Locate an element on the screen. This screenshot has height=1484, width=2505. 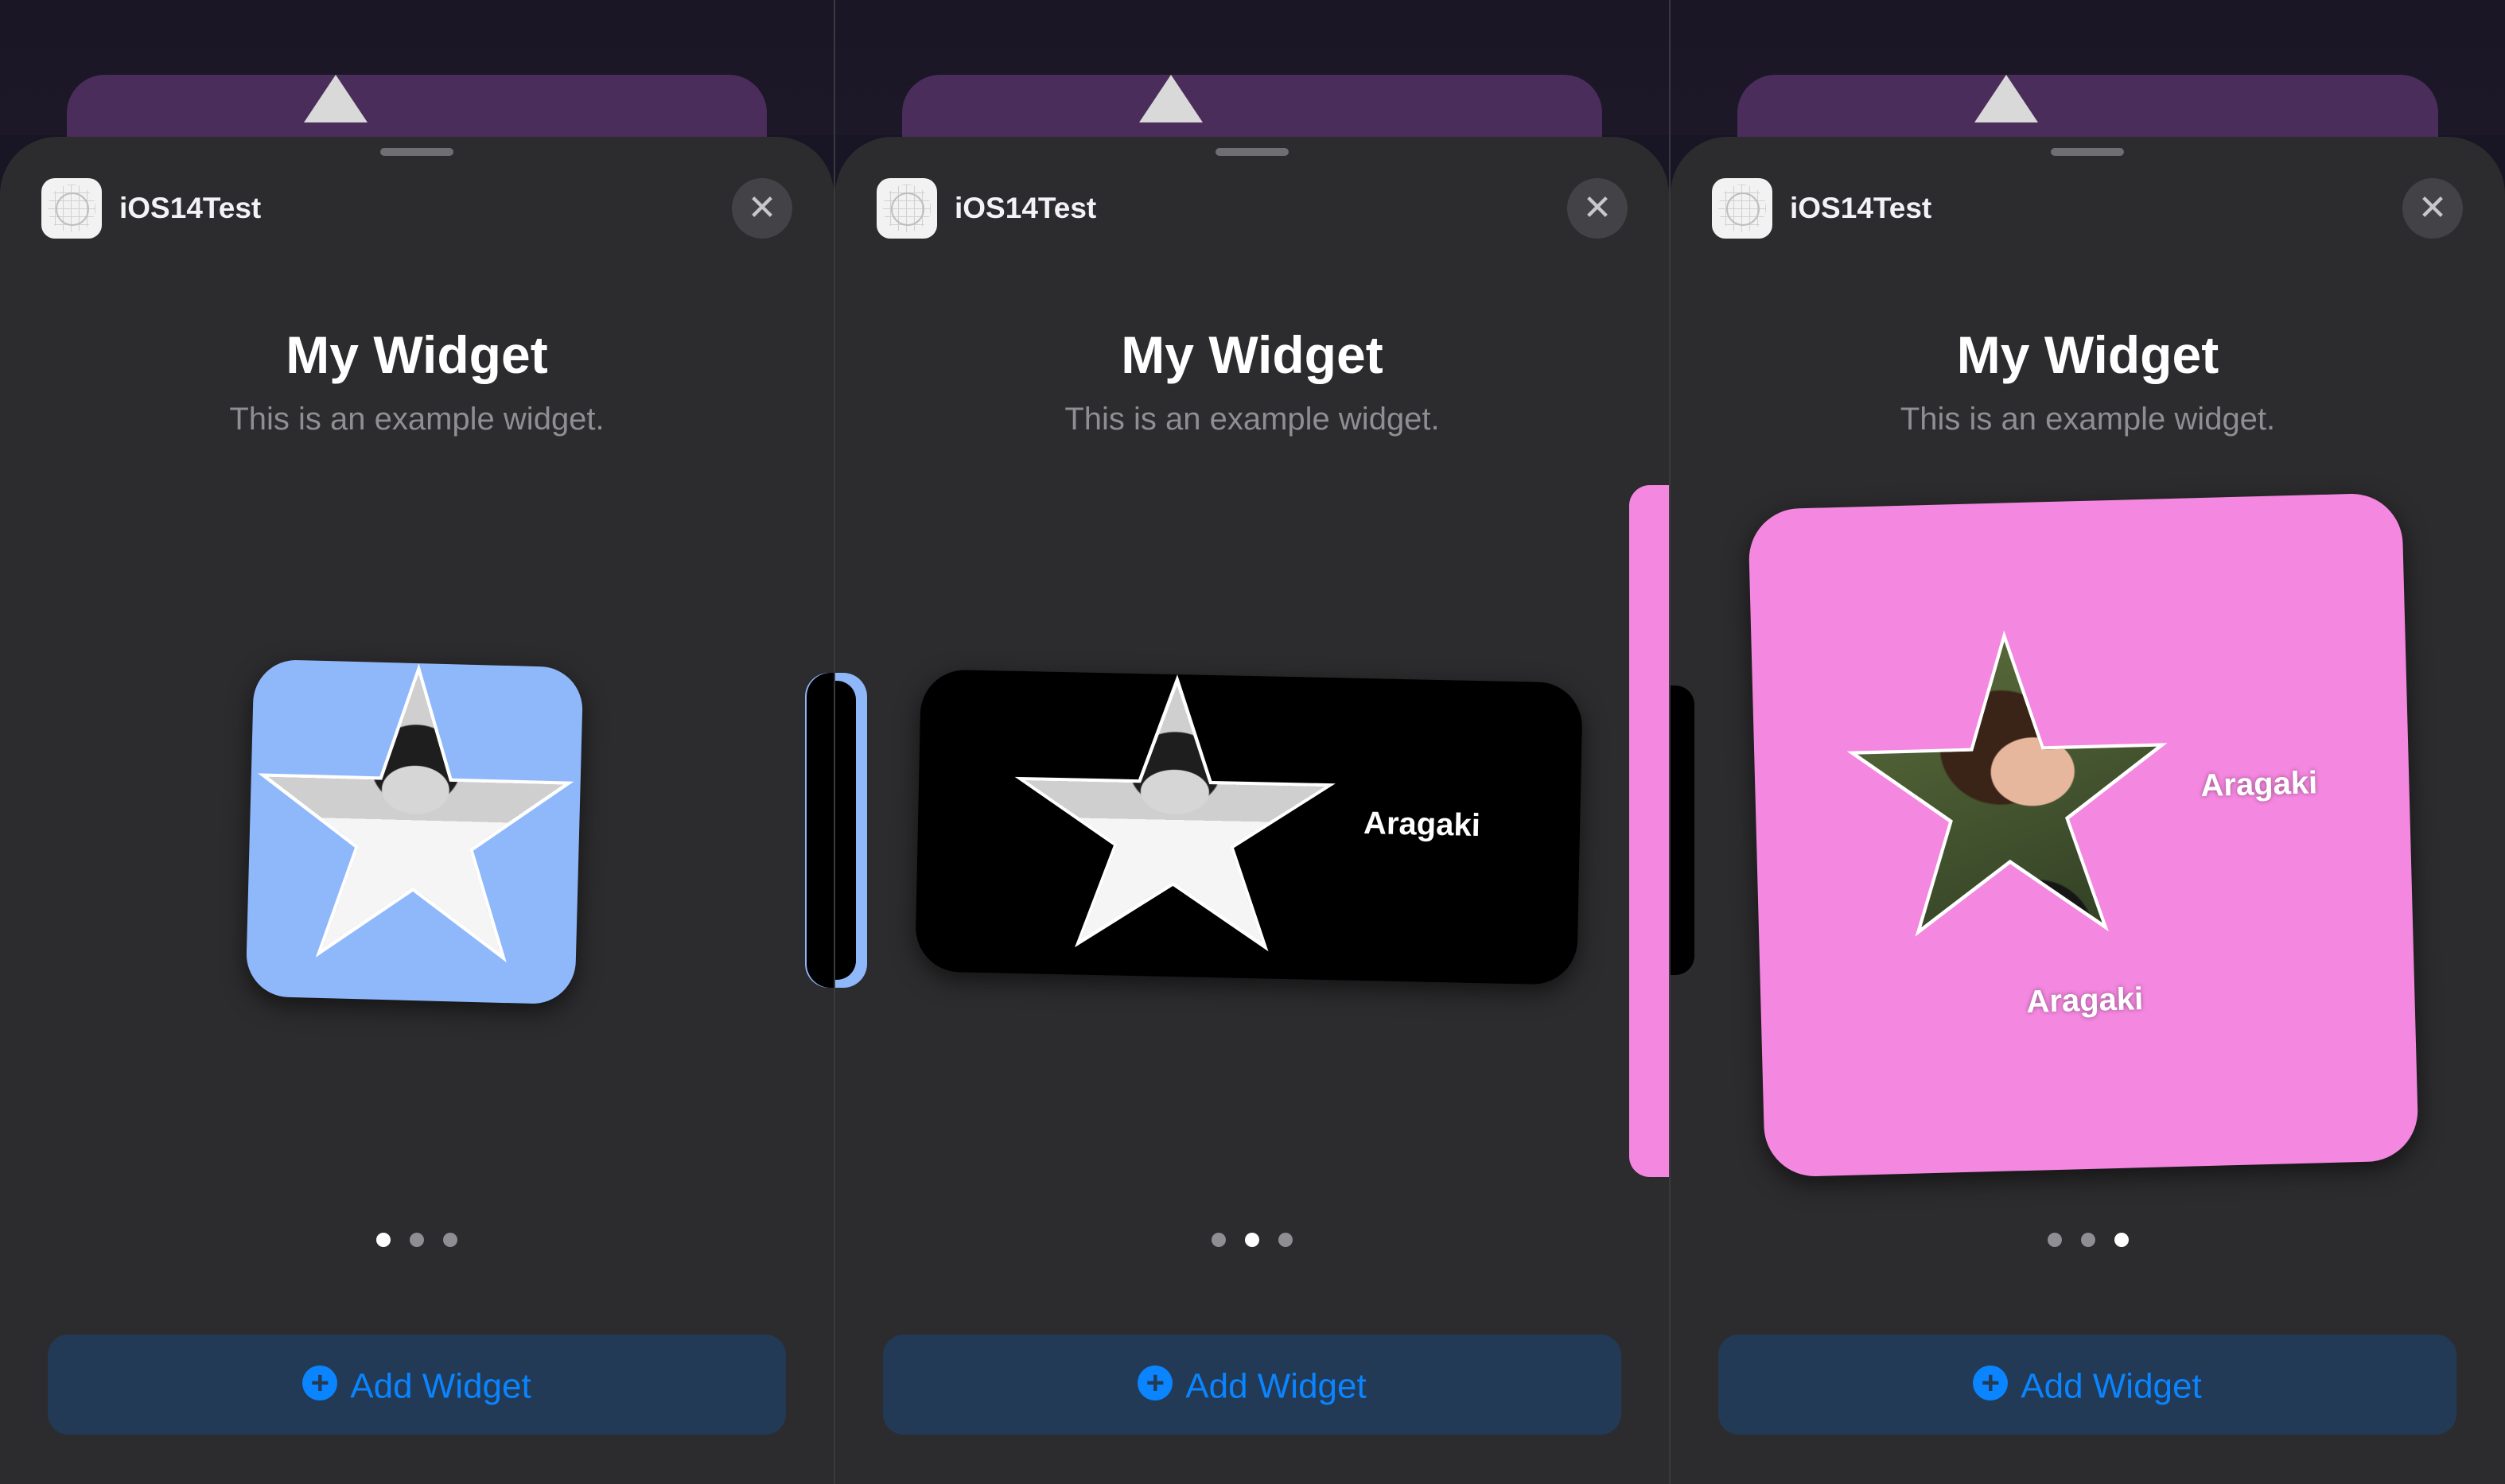
medium-widget-preview: Aragaki is located at coordinates (1249, 827).